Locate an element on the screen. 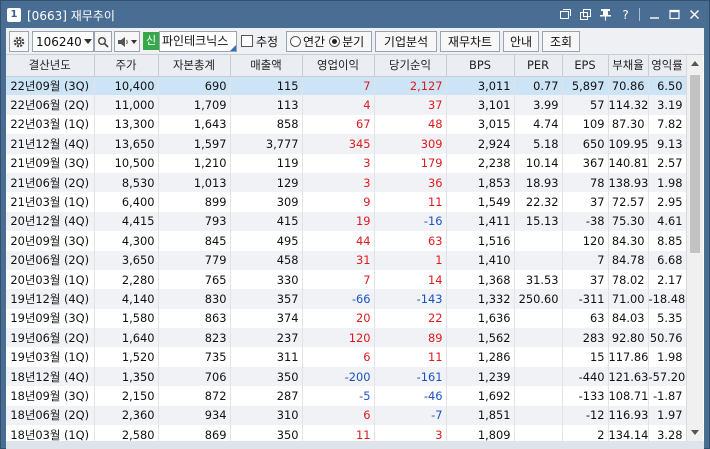  cell-opm: 5.35 is located at coordinates (667, 318).